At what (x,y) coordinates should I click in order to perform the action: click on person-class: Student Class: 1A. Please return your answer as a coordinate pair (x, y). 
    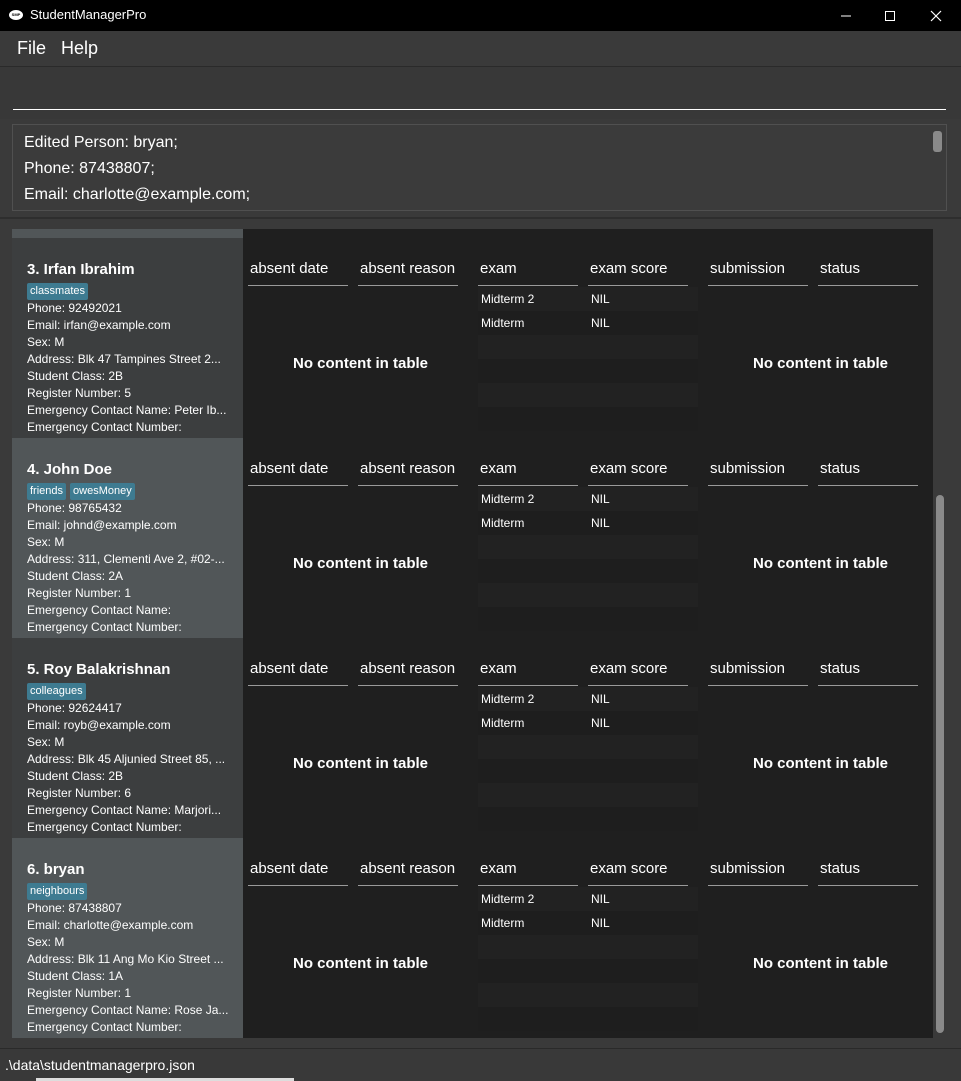
    Looking at the image, I should click on (75, 976).